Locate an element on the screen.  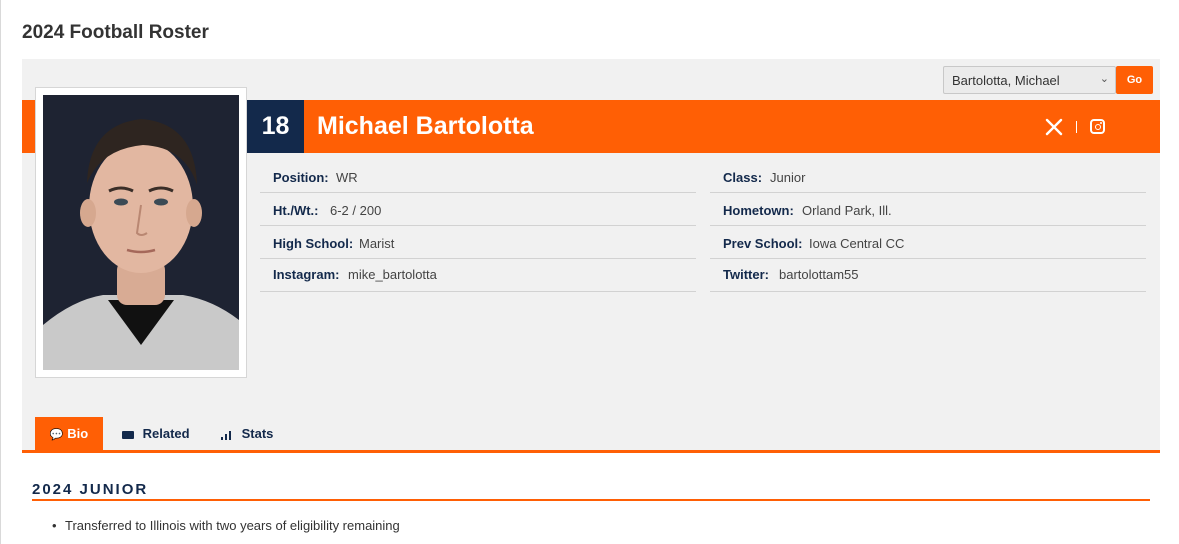
bio-section-title: 2024 JUNIOR is located at coordinates (90, 489).